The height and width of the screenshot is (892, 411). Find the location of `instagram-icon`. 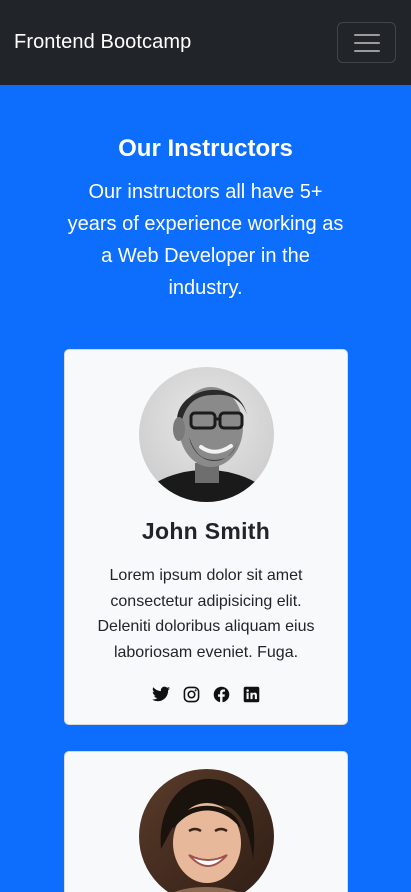

instagram-icon is located at coordinates (191, 694).